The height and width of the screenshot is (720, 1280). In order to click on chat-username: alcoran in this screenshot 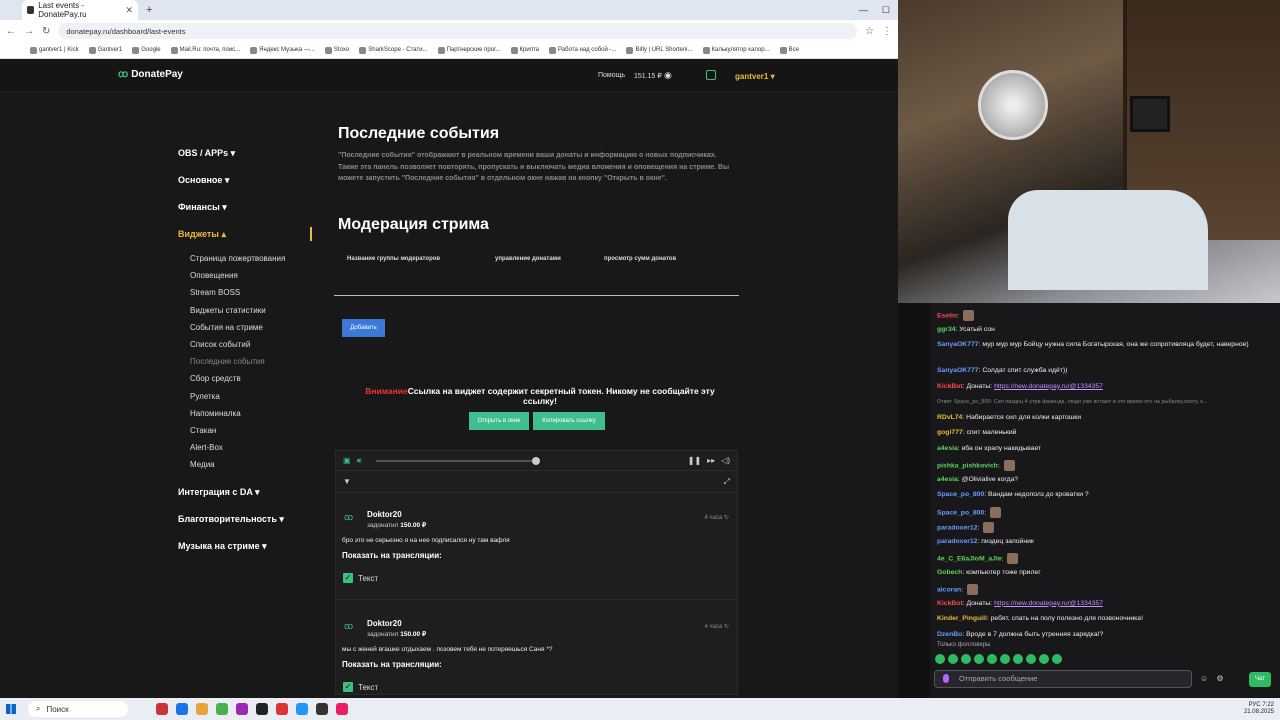, I will do `click(949, 589)`.